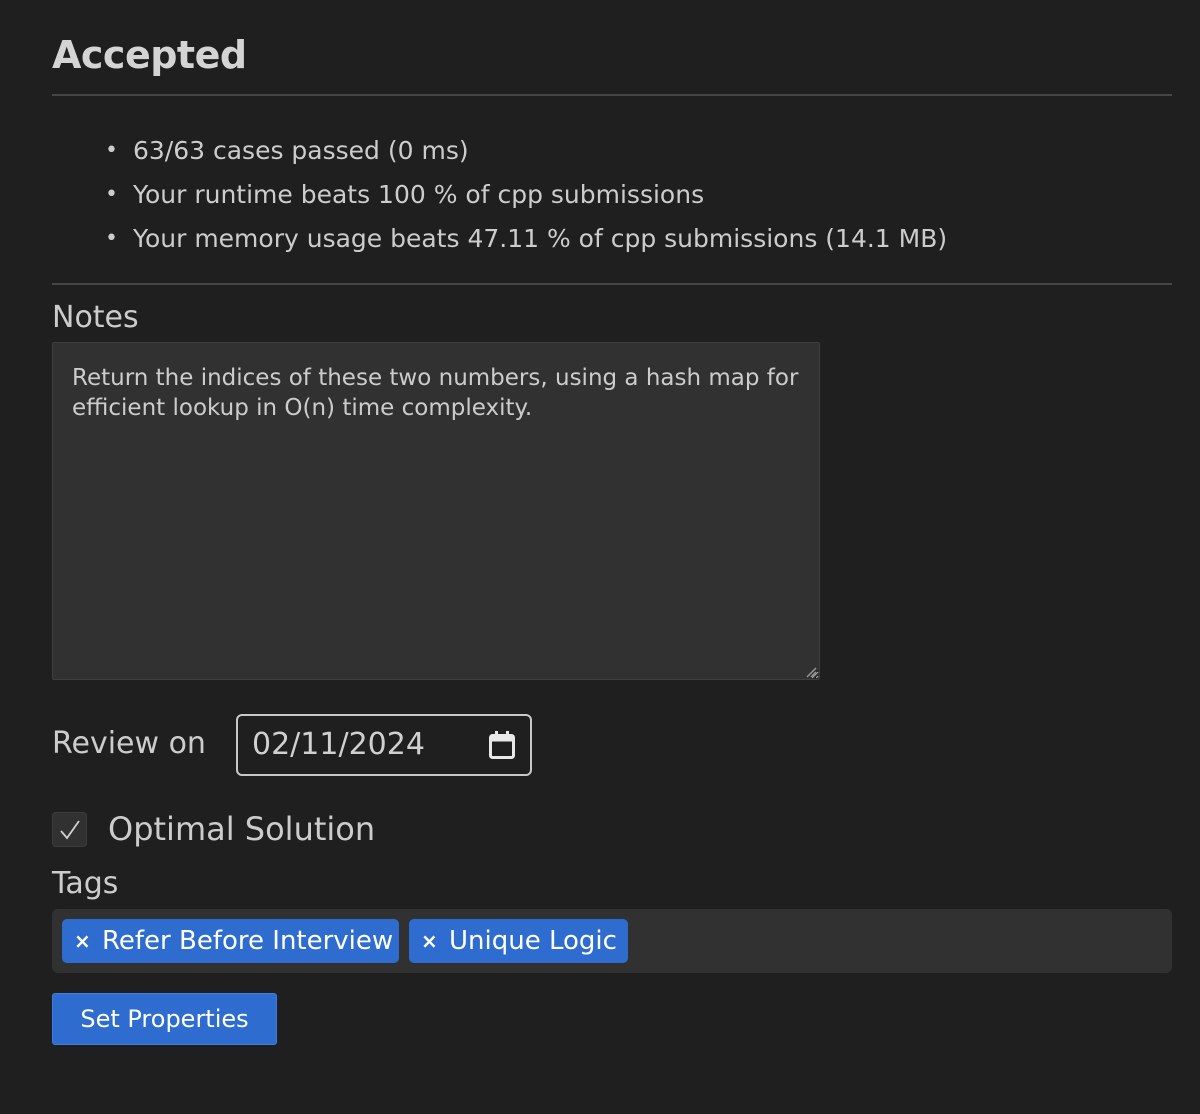 The image size is (1200, 1114). What do you see at coordinates (612, 284) in the screenshot?
I see `divider-middle` at bounding box center [612, 284].